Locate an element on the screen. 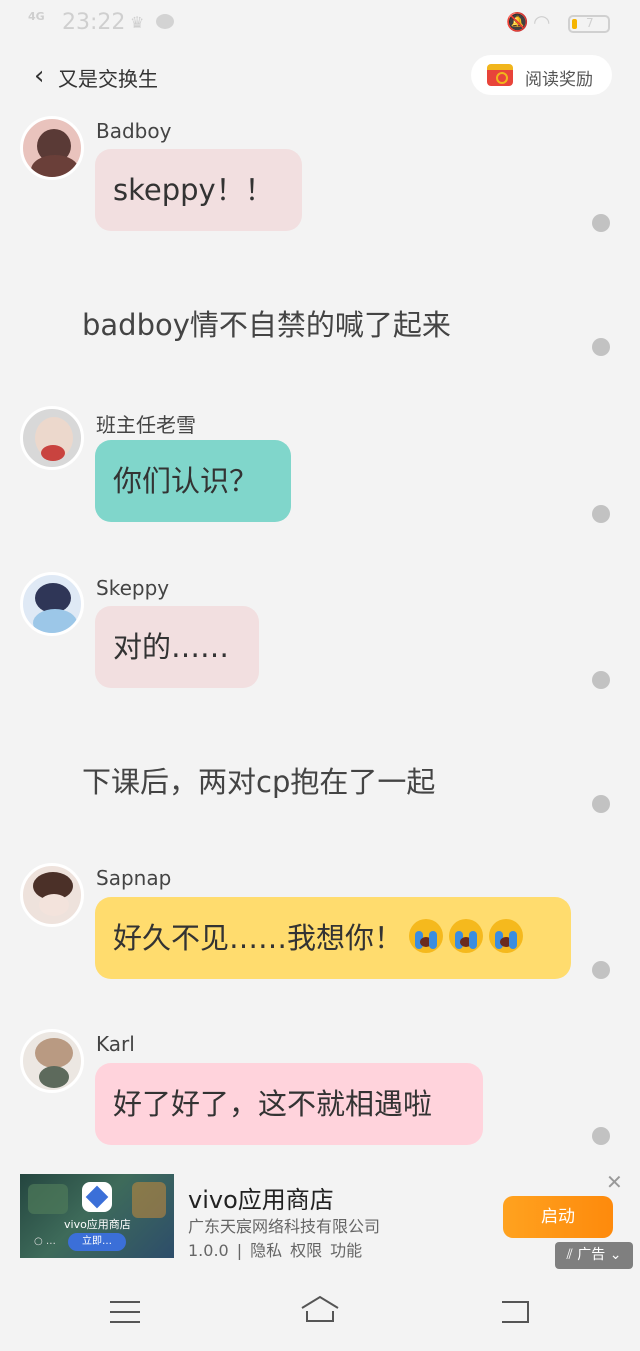 The image size is (640, 1351). sender-name: Skeppy is located at coordinates (133, 588).